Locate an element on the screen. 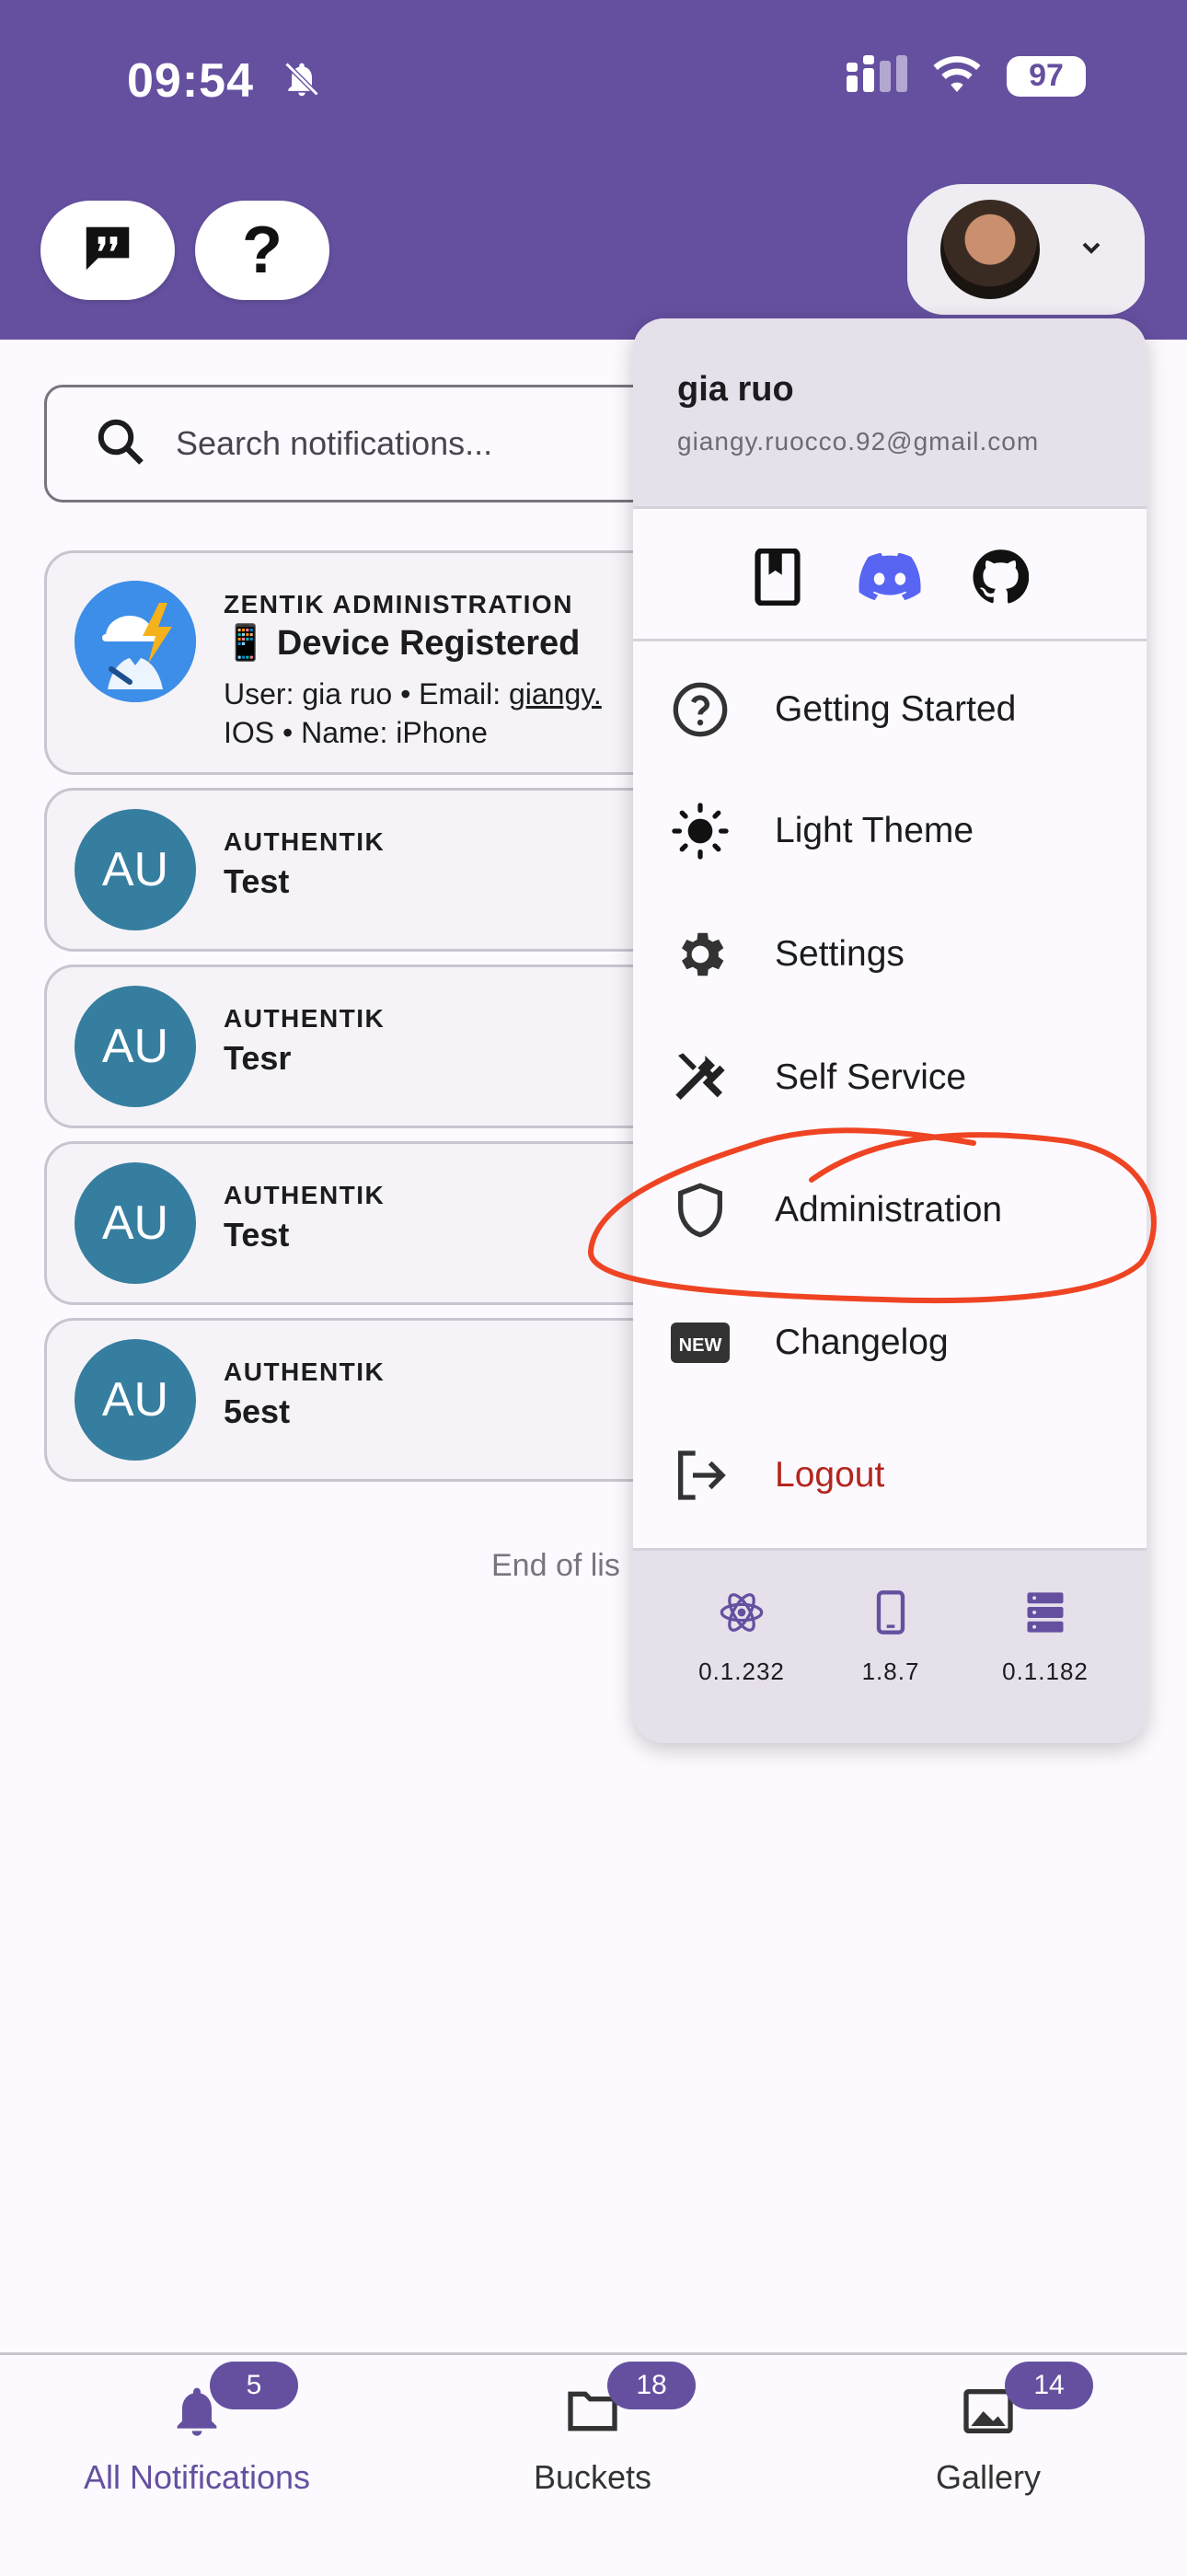 This screenshot has height=2576, width=1187. version-label: 0.1.182 is located at coordinates (1045, 1671).